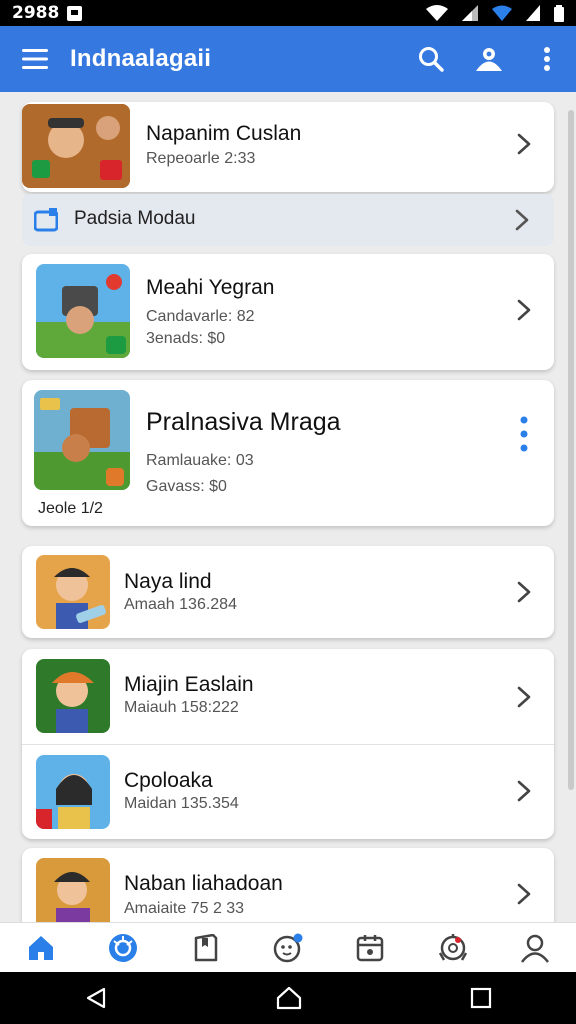 The image size is (576, 1024). Describe the element at coordinates (210, 287) in the screenshot. I see `item-title: Meahi Yegran` at that location.